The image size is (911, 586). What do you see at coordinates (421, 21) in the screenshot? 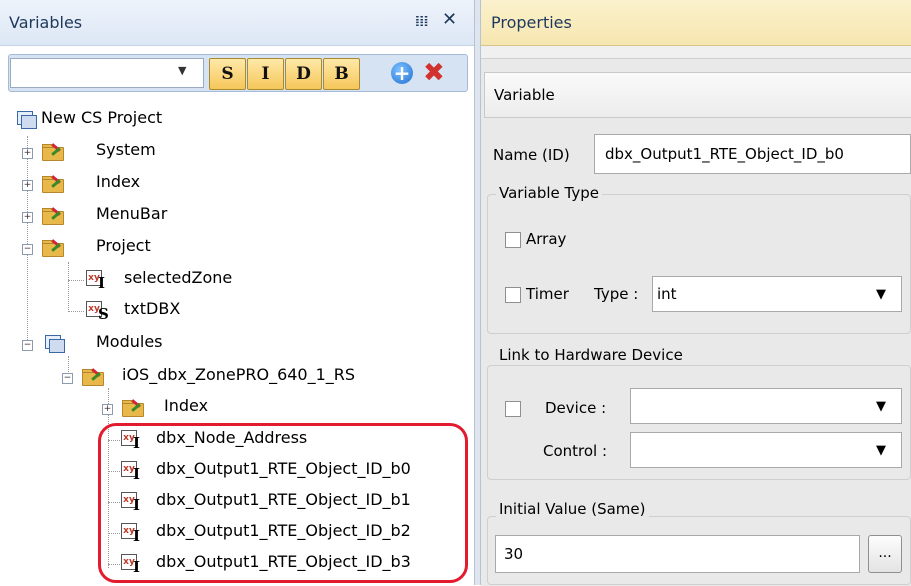
I see `pin-icon: 𝍖` at bounding box center [421, 21].